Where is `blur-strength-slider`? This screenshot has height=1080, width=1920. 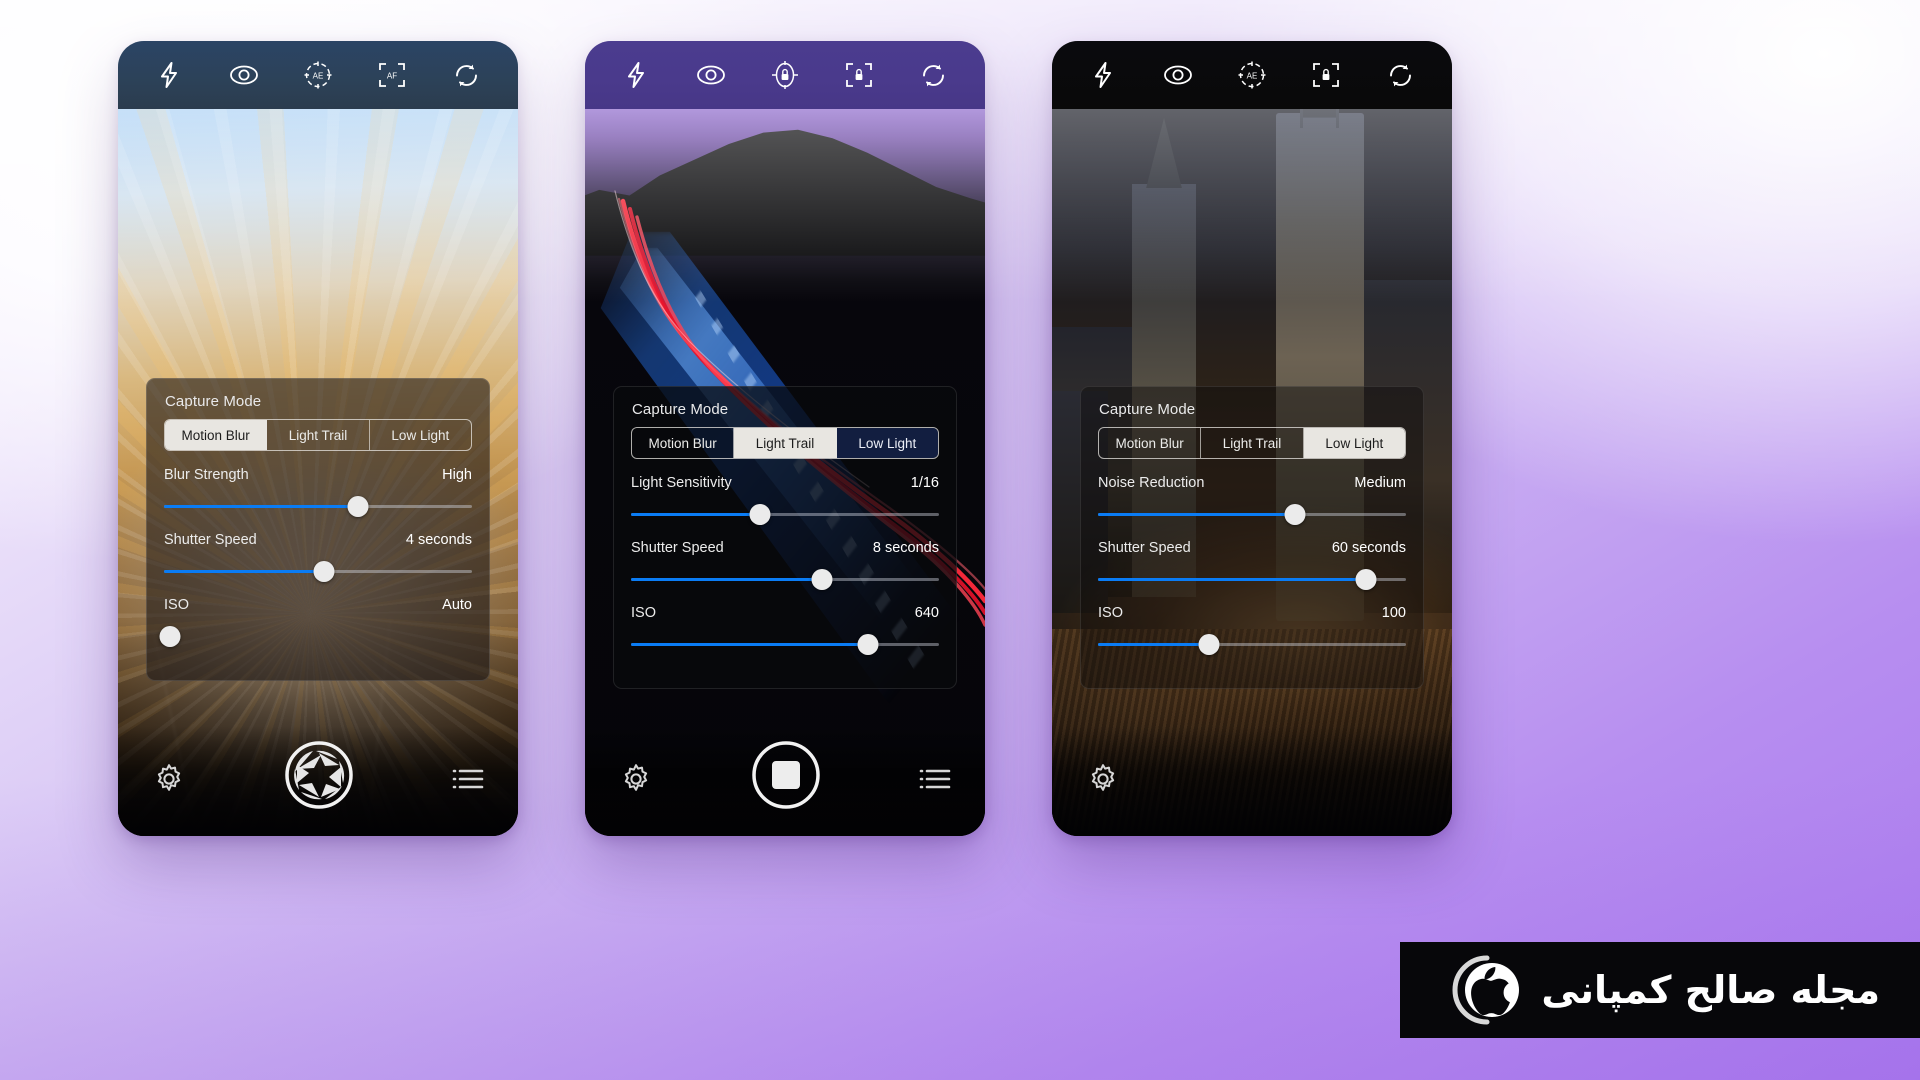
blur-strength-slider is located at coordinates (318, 507).